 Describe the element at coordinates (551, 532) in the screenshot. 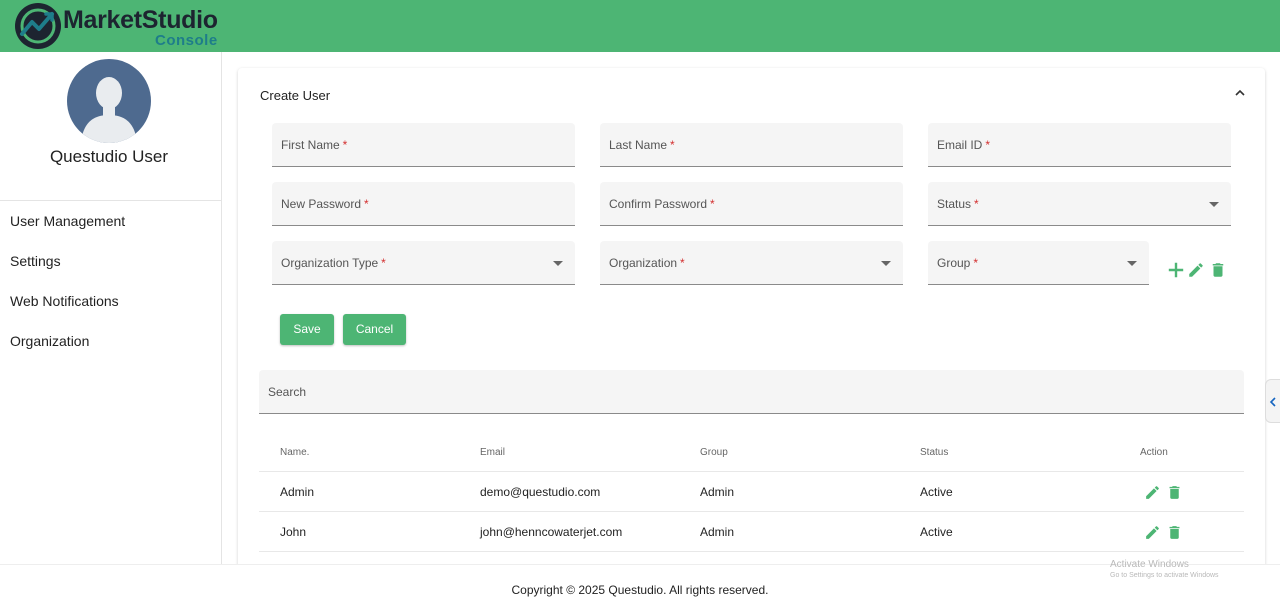

I see `cell-email: john@henncowaterjet.com` at that location.